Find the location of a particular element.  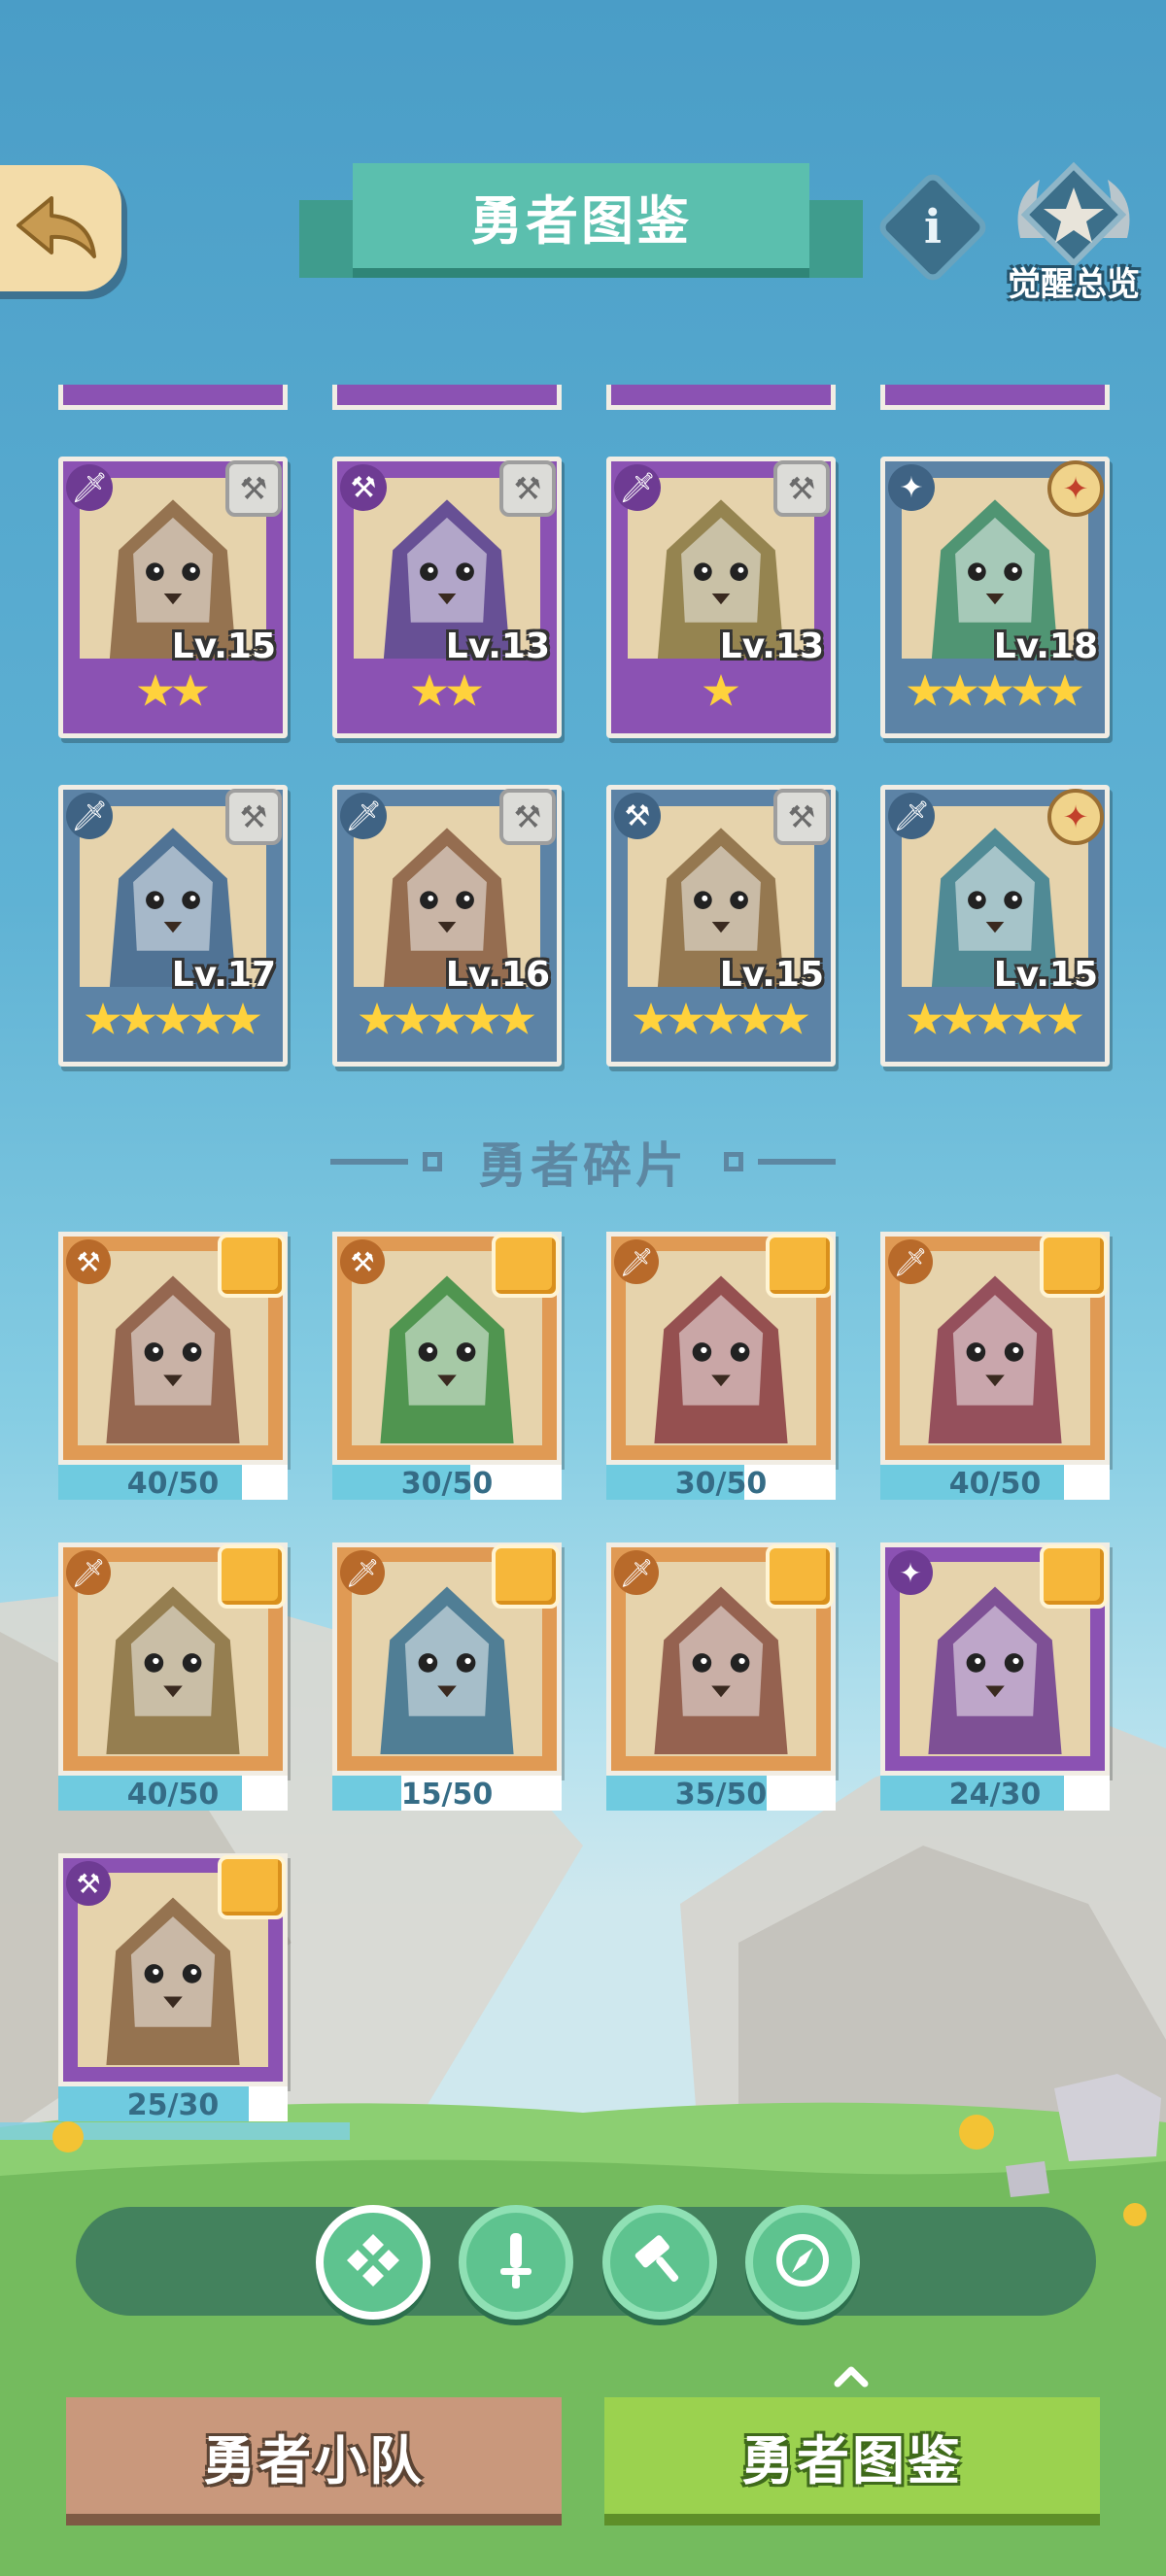

hero-fragment-card: ✦ 24/30 is located at coordinates (995, 1677).